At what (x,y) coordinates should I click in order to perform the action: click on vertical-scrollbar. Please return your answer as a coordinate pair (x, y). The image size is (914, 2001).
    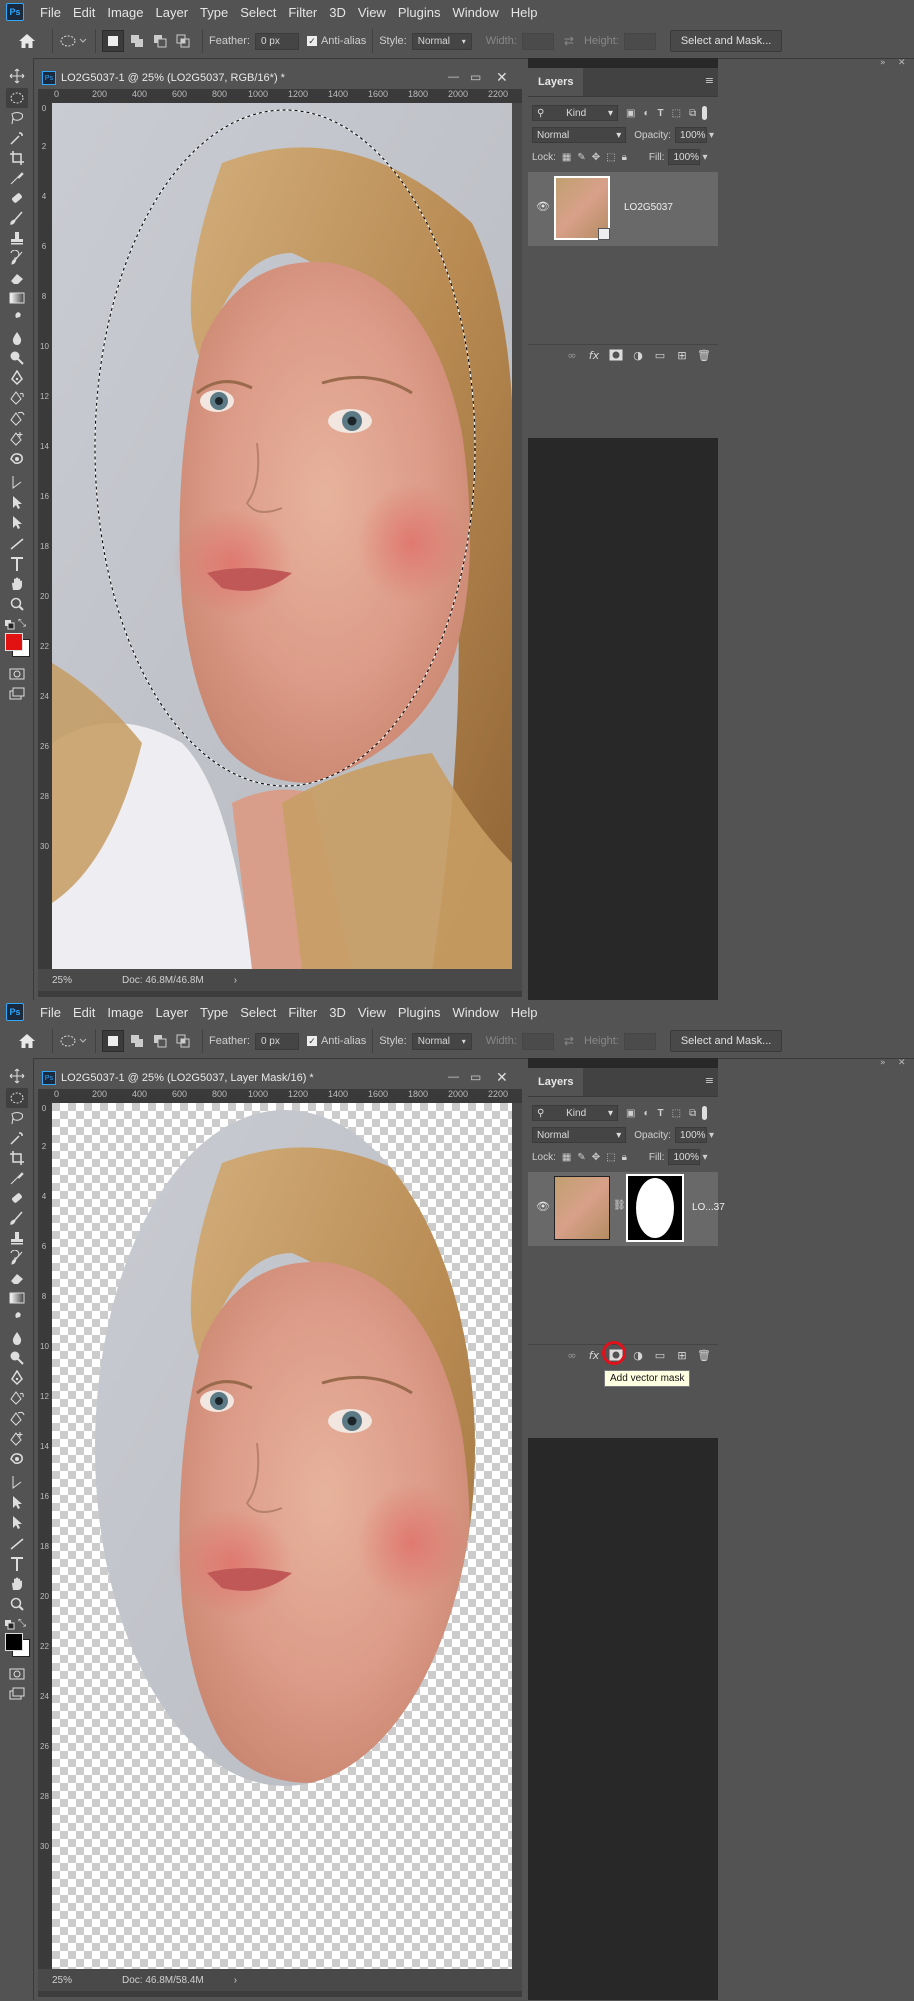
    Looking at the image, I should click on (517, 1536).